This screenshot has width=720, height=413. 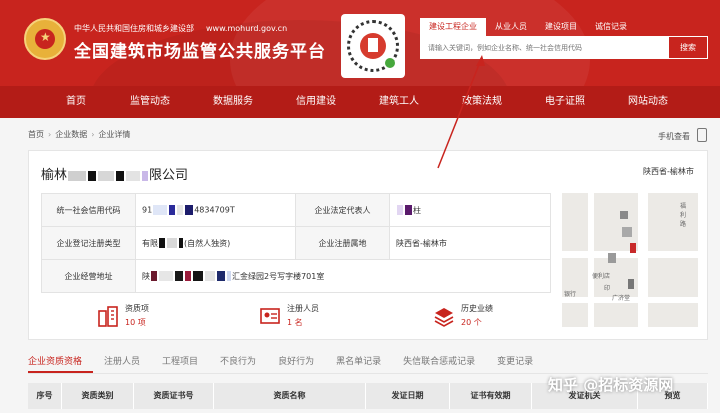 What do you see at coordinates (157, 317) in the screenshot?
I see `stat-qualifications: 资质项 10 项` at bounding box center [157, 317].